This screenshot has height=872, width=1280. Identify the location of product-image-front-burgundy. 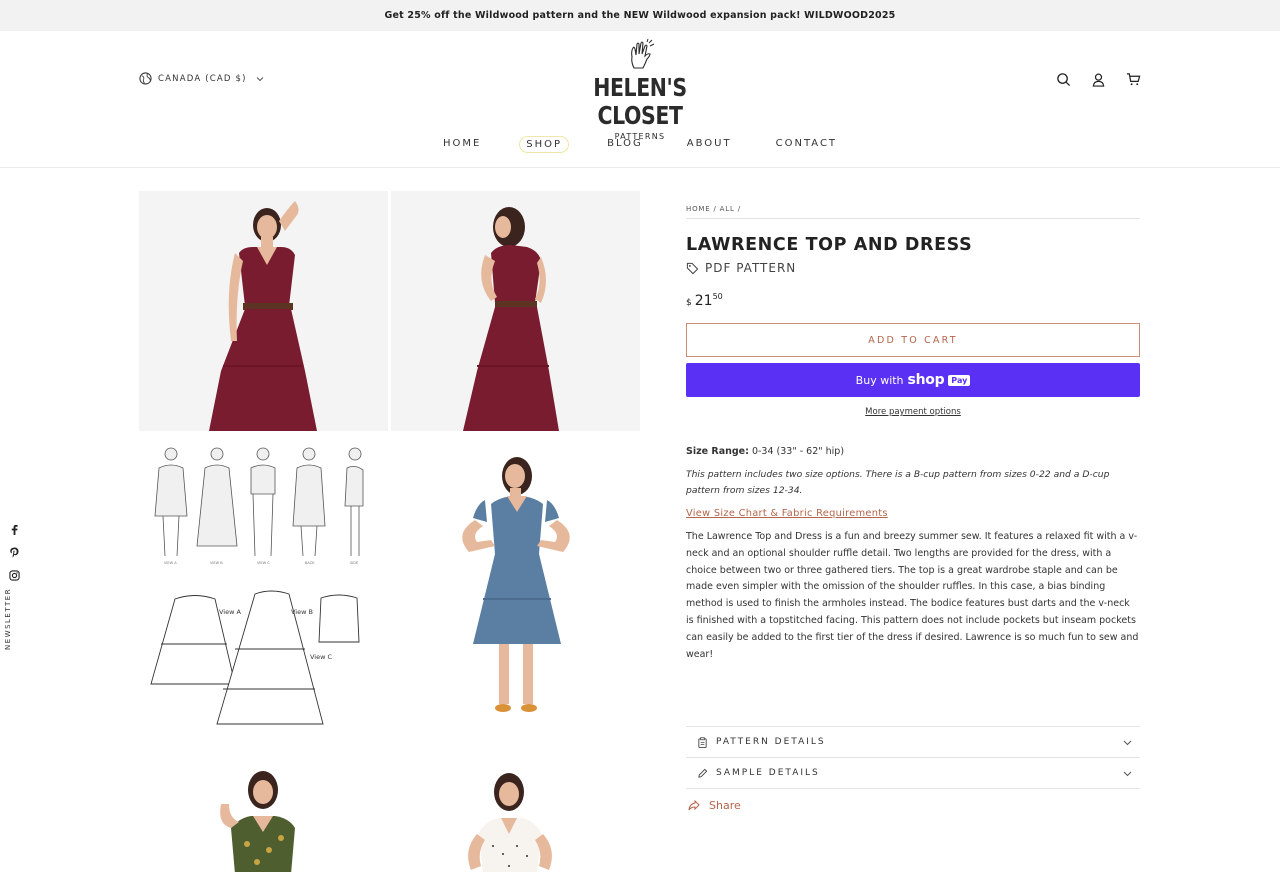
(263, 311).